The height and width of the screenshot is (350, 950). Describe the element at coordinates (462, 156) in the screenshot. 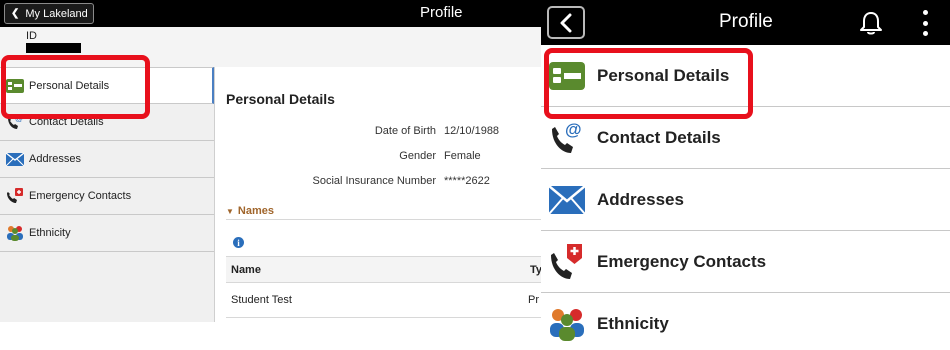

I see `gender-value: Female` at that location.